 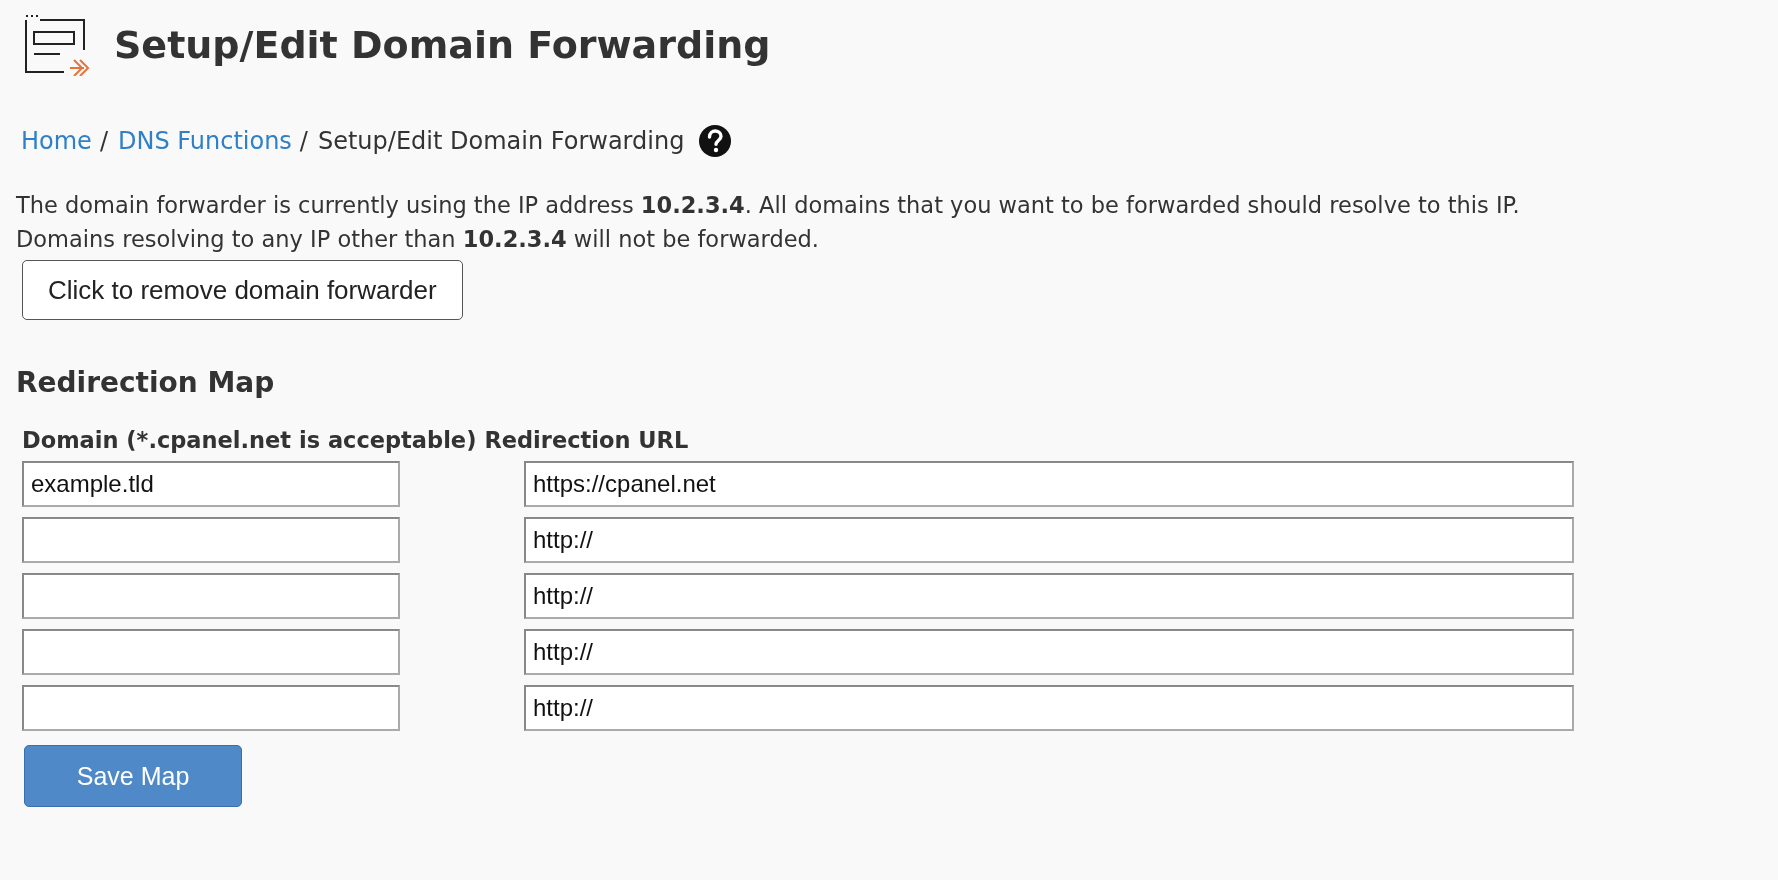 What do you see at coordinates (418, 239) in the screenshot?
I see `info-text: Domains resolving to any IP other than 10.2.3.4 will not be forwarded.` at bounding box center [418, 239].